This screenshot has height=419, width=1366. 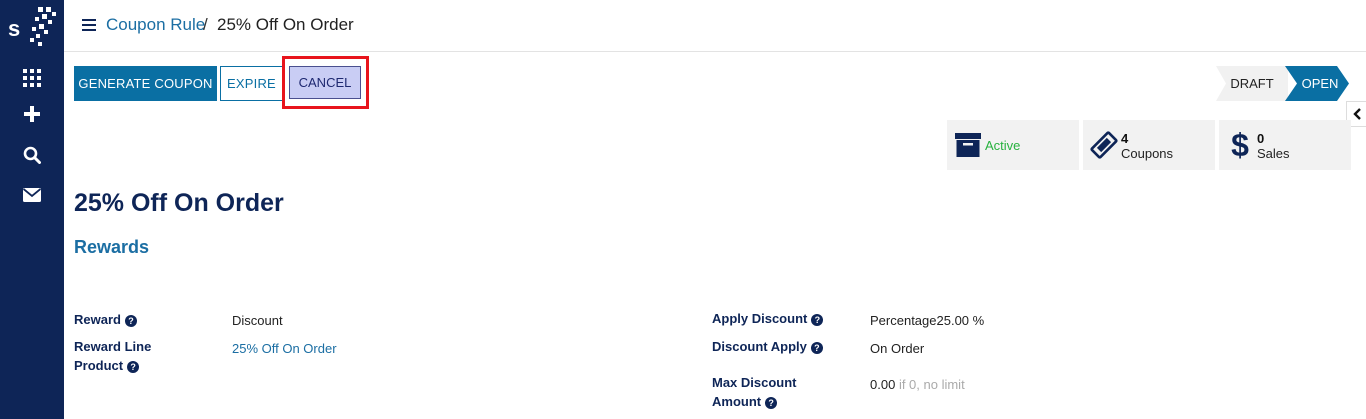 I want to click on discount-apply-label: Discount Apply?, so click(x=767, y=346).